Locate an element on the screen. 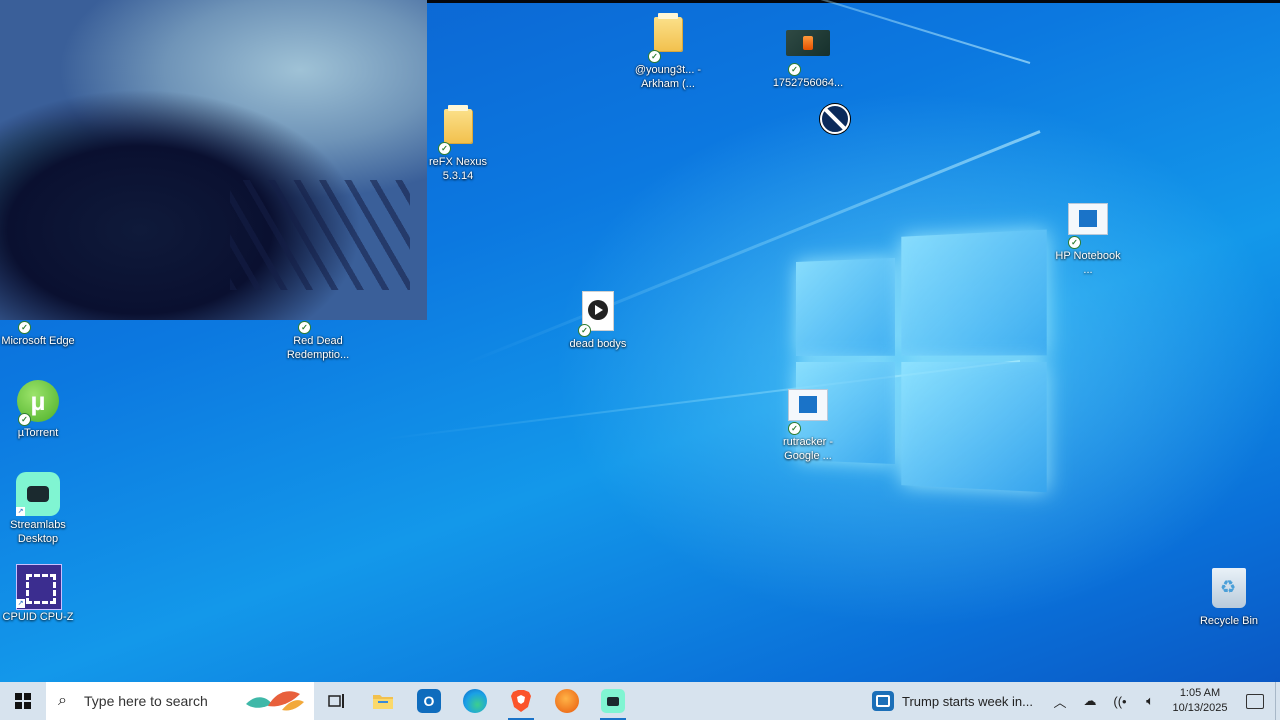  desktop-icon-streamlabs: ↗ Streamlabs Desktop is located at coordinates (38, 509).